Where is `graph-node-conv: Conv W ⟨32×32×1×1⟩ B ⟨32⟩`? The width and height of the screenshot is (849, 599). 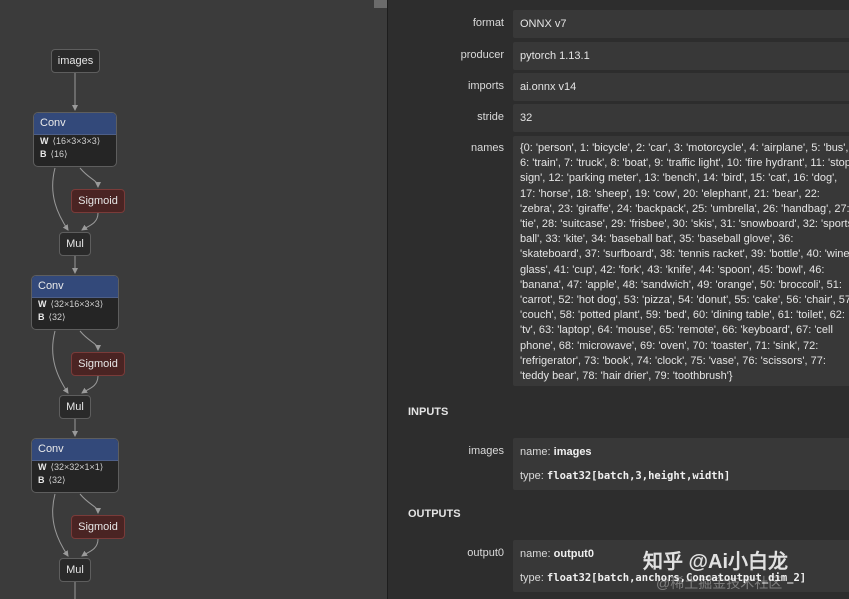 graph-node-conv: Conv W ⟨32×32×1×1⟩ B ⟨32⟩ is located at coordinates (75, 465).